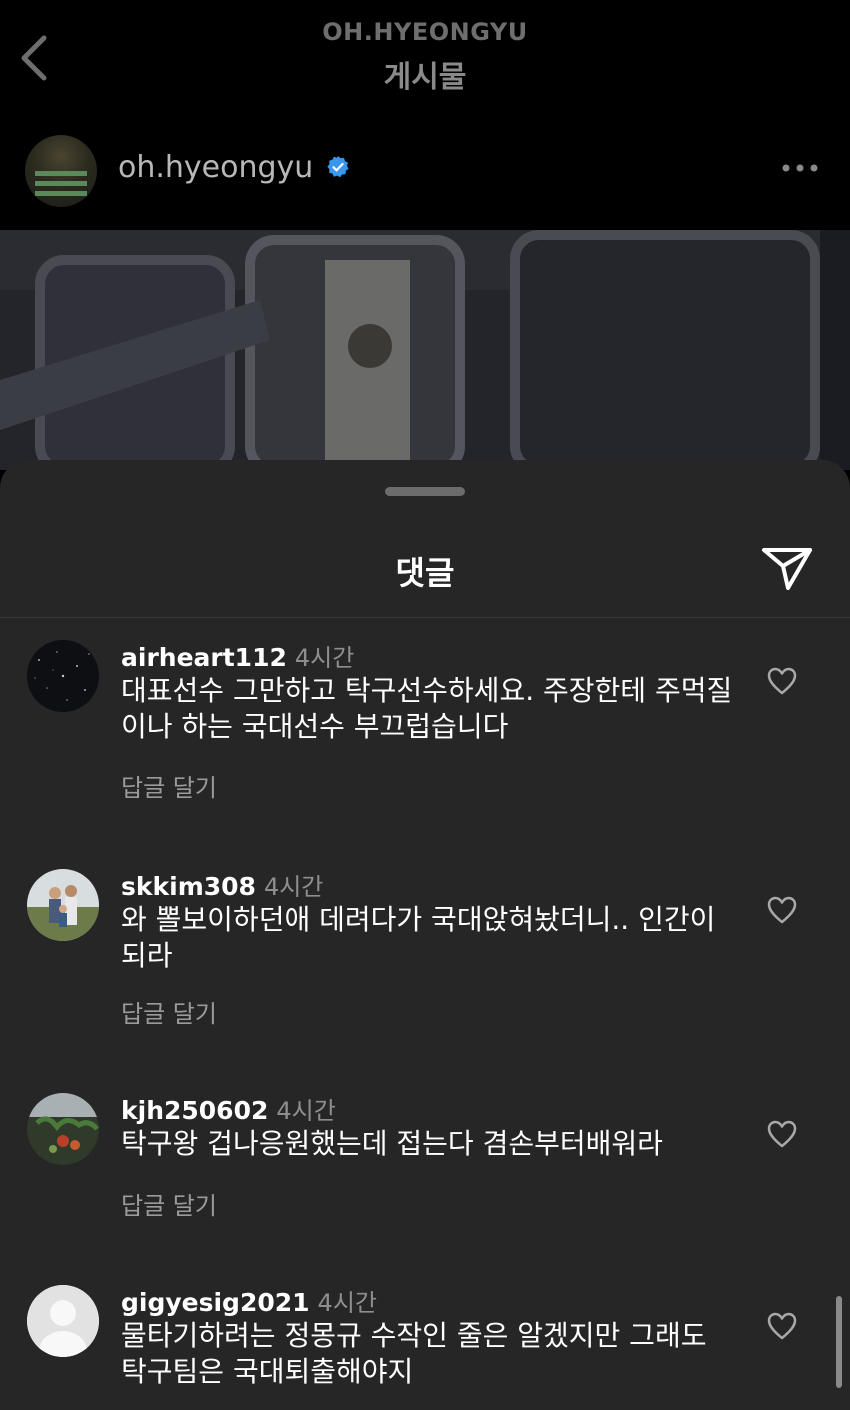  I want to click on comment-username: skkim308 4시간, so click(222, 884).